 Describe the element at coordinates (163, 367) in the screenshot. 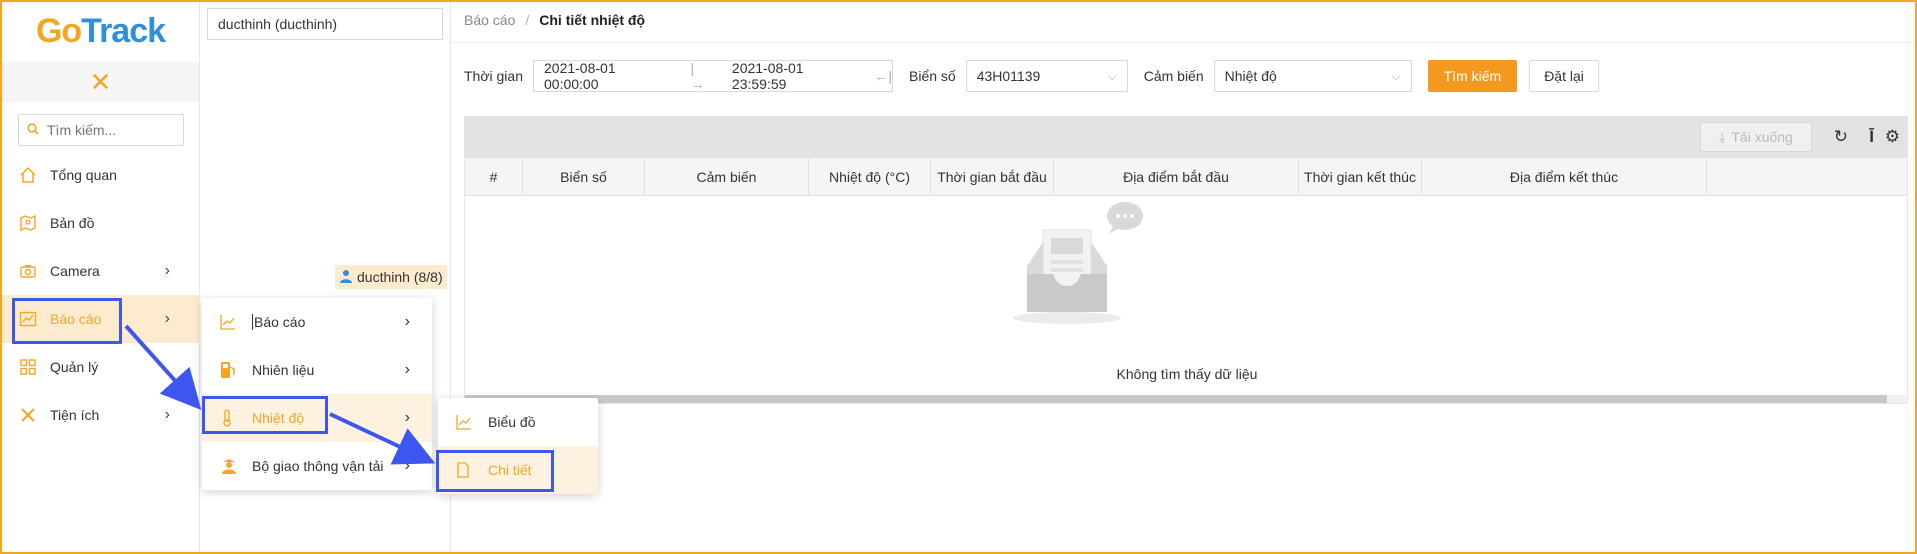

I see `arrow-to-nhiet-do` at that location.